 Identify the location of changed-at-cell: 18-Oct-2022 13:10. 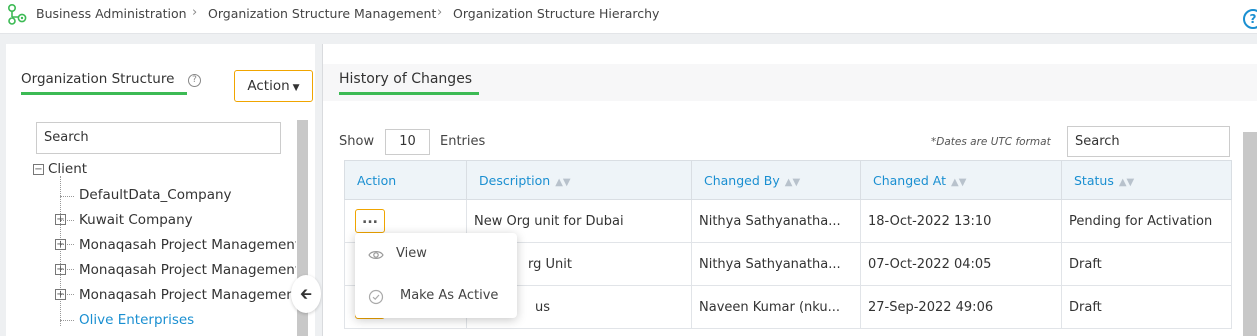
(961, 221).